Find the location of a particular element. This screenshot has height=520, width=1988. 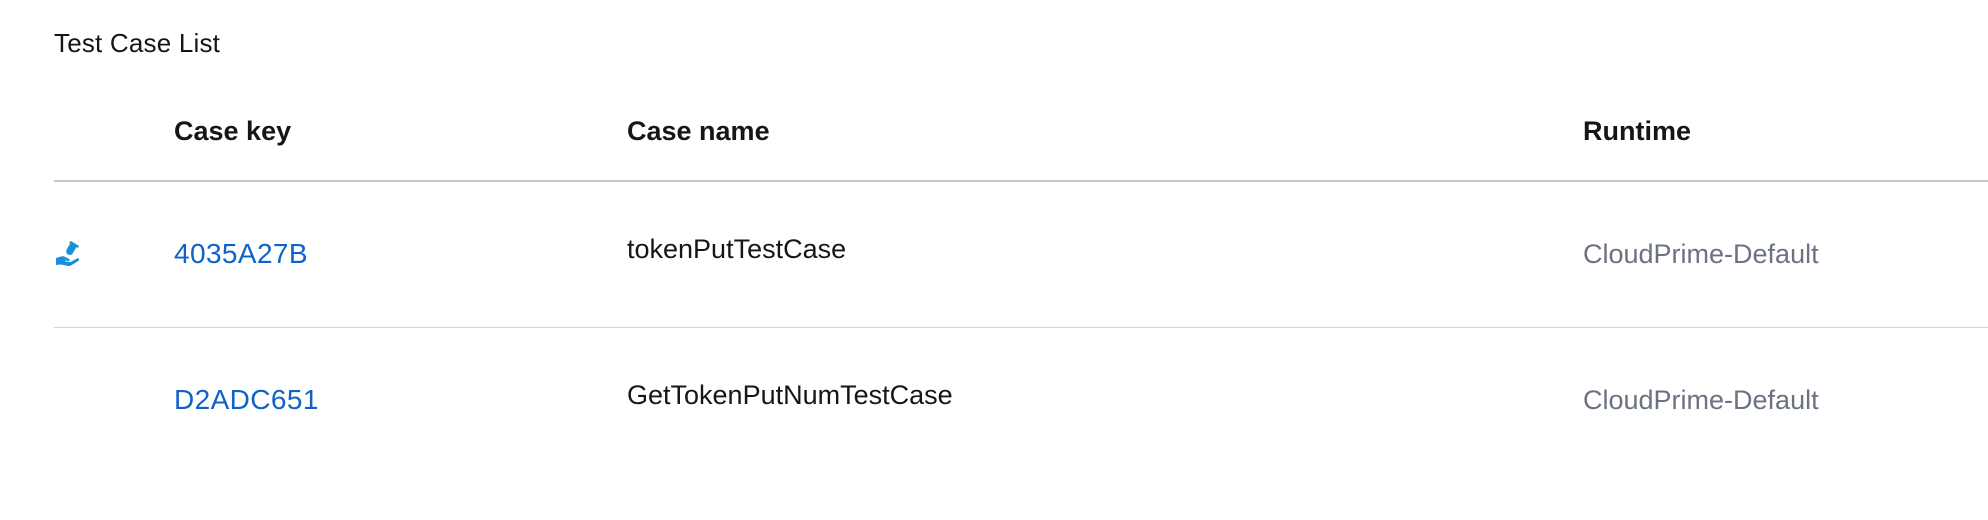

case-name: GetTokenPutNumTestCase is located at coordinates (790, 395).